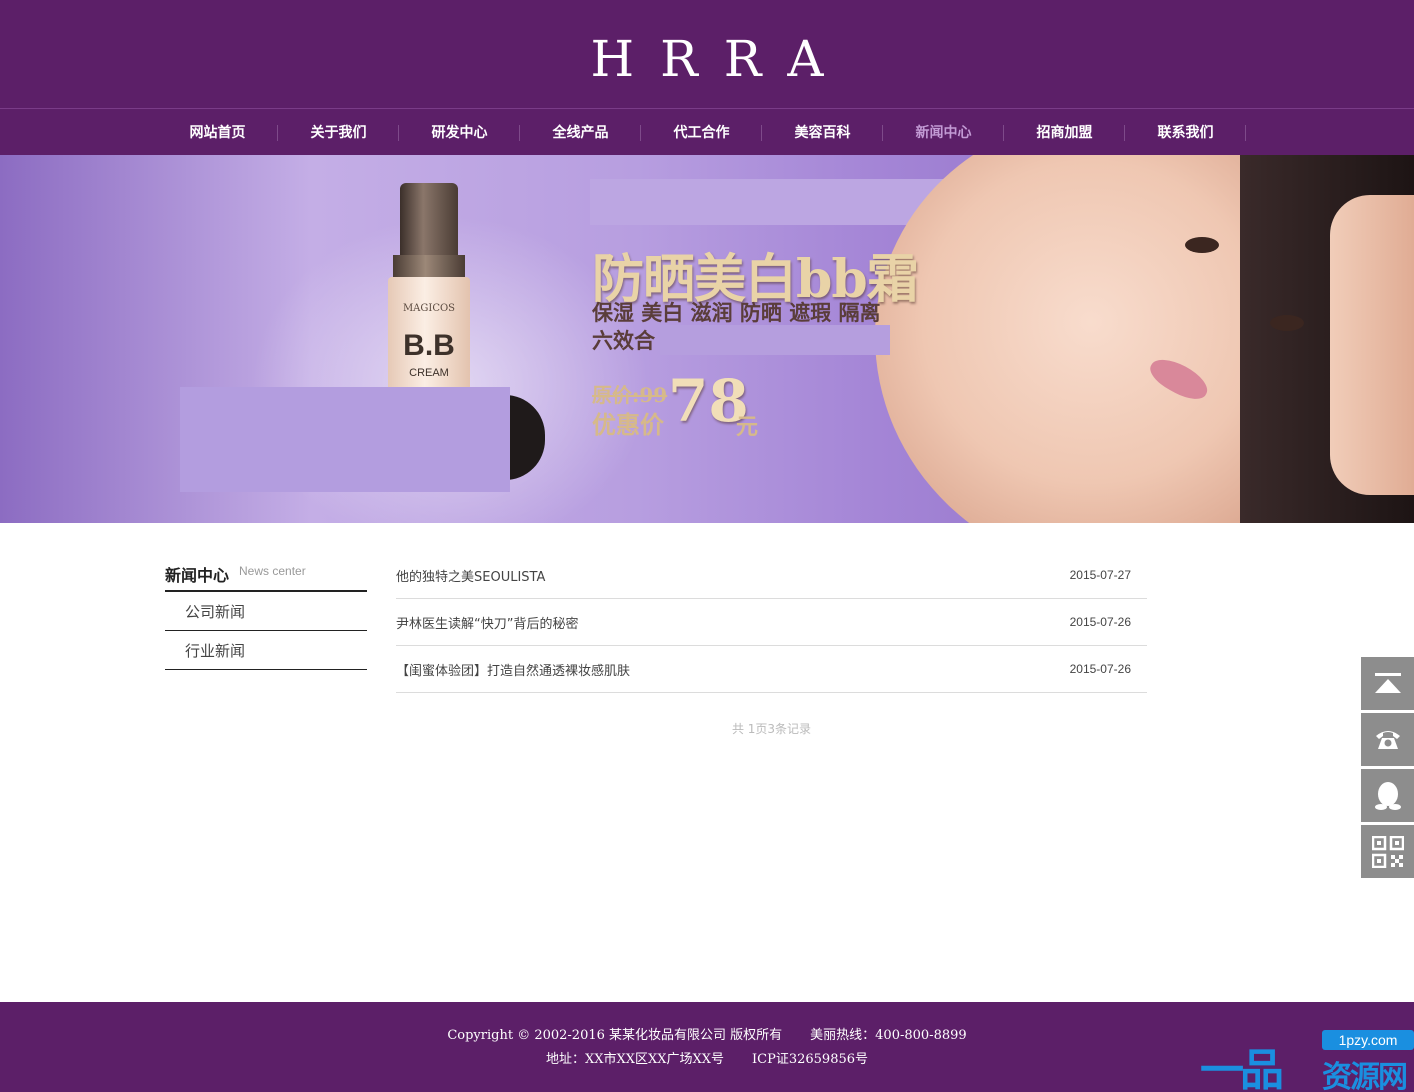  What do you see at coordinates (771, 669) in the screenshot?
I see `list-item: 【闺蜜体验团】打造自然通透裸妆感肌肤 2015-07-26` at bounding box center [771, 669].